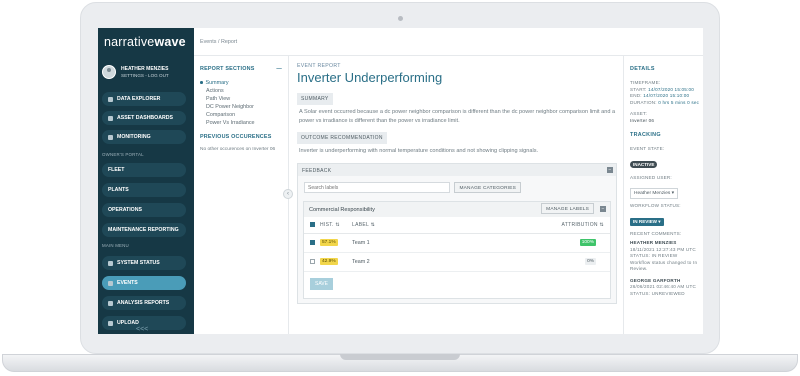  What do you see at coordinates (400, 357) in the screenshot?
I see `laptop-notch` at bounding box center [400, 357].